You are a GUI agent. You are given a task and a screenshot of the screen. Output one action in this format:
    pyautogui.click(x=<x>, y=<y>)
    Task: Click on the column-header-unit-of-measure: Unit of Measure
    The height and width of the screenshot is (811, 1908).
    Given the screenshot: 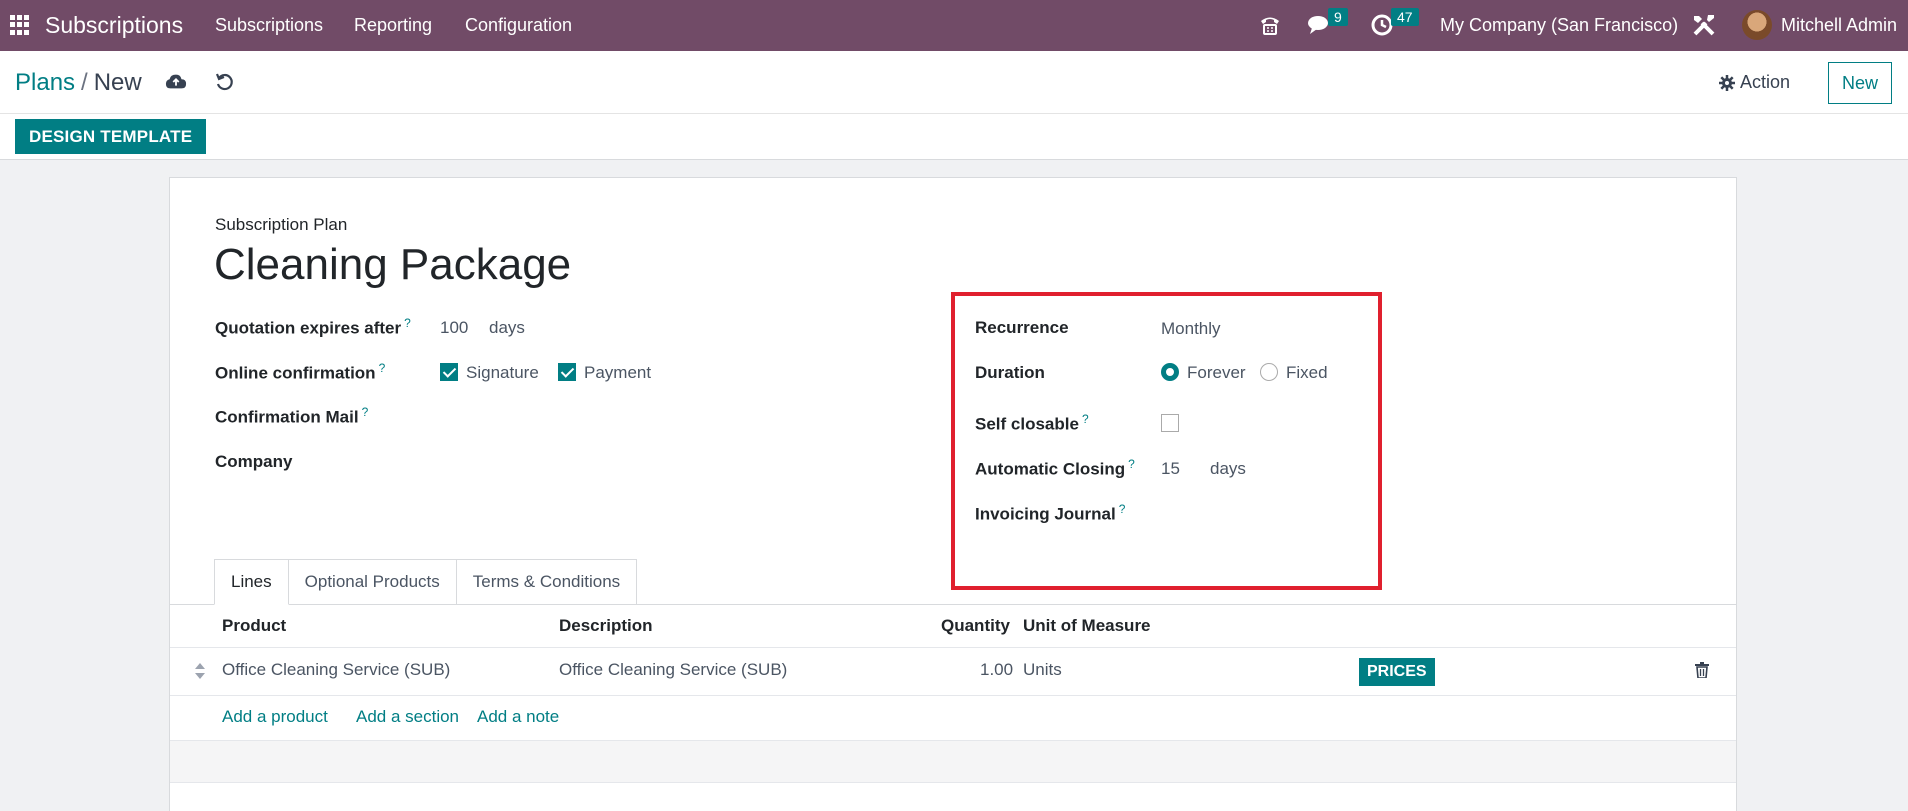 What is the action you would take?
    pyautogui.click(x=1087, y=626)
    